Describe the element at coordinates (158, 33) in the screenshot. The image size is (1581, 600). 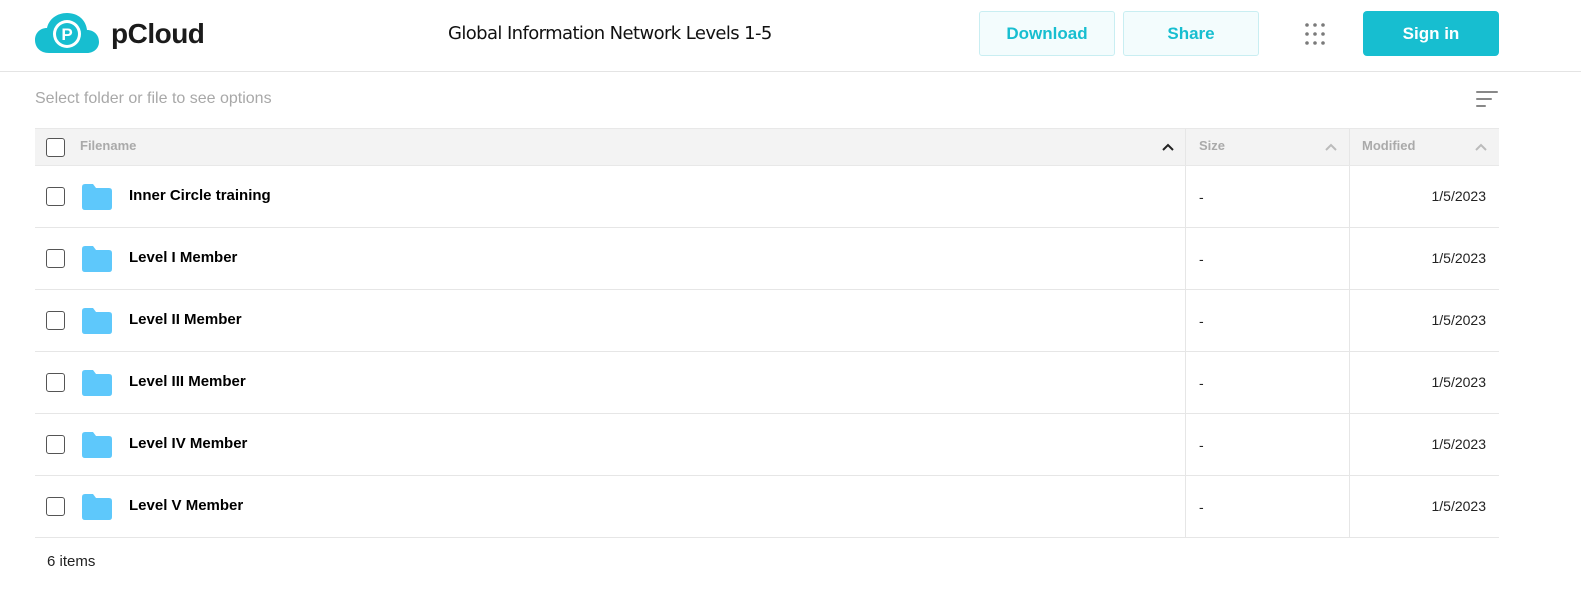
I see `logo-wordmark: pCloud` at that location.